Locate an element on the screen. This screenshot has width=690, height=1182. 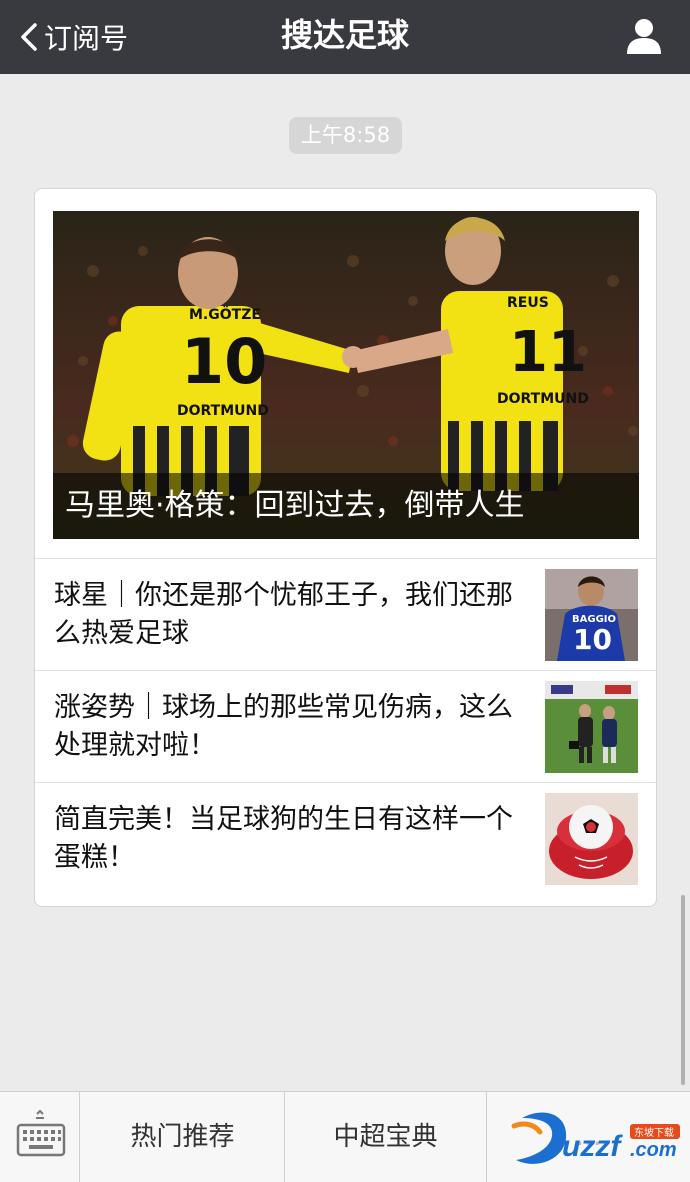
message-timestamp: 上午8:58 is located at coordinates (345, 135).